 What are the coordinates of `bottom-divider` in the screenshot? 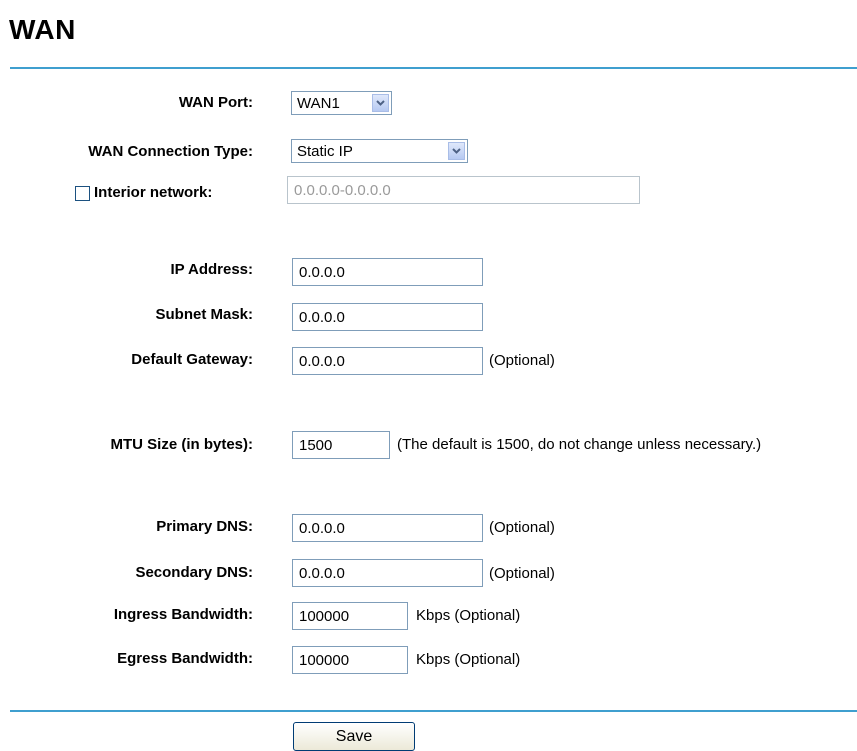 It's located at (433, 711).